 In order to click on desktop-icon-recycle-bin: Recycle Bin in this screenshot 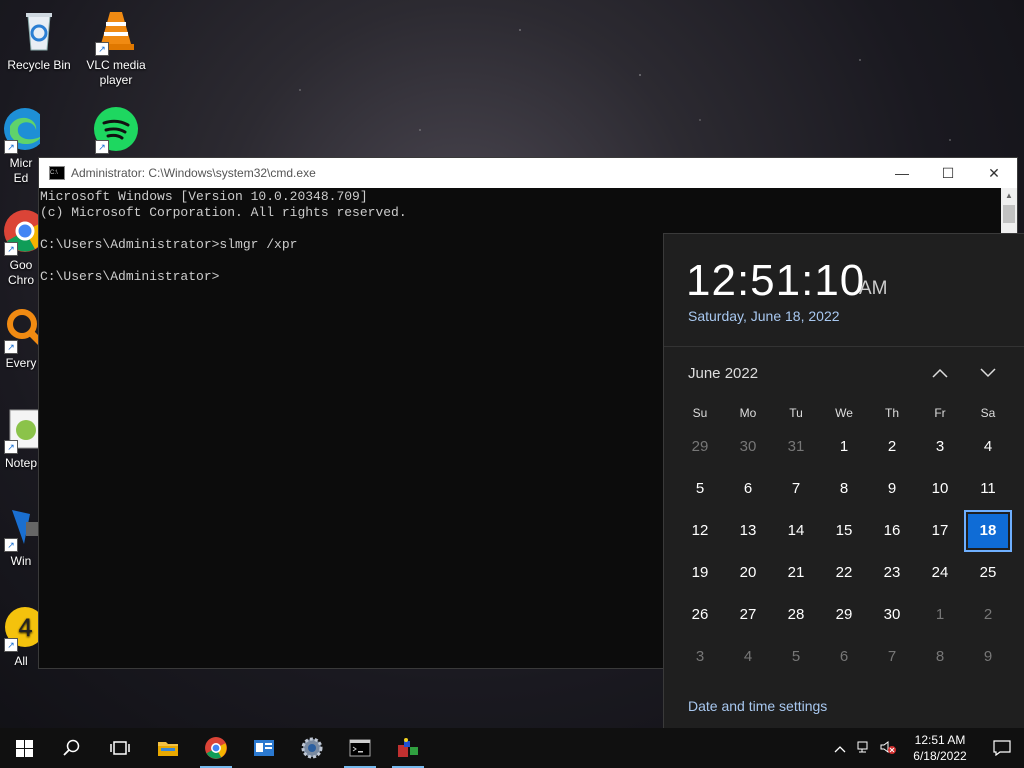, I will do `click(39, 40)`.